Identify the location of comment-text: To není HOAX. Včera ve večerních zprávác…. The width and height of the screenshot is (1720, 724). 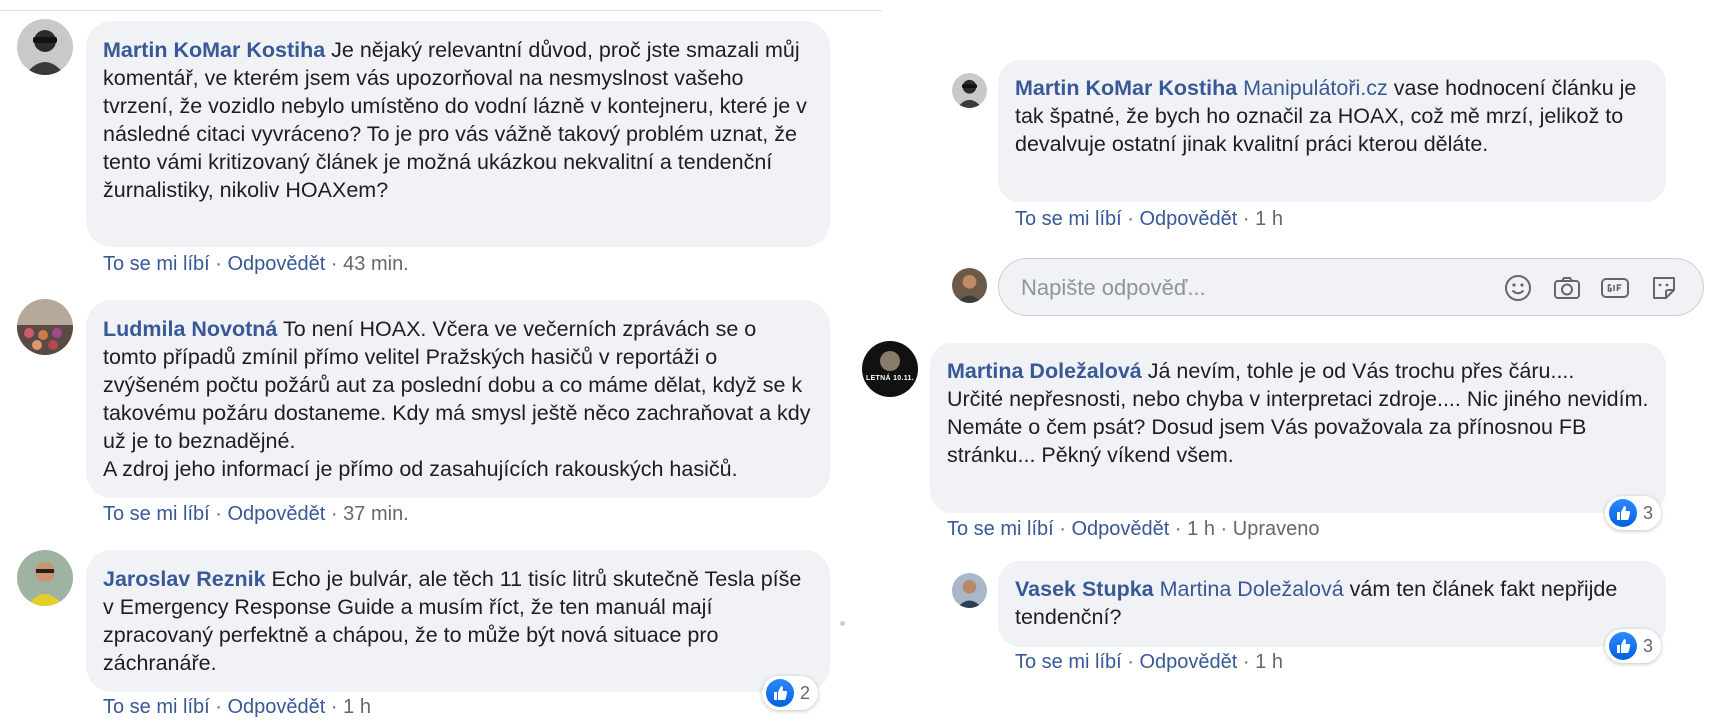
(457, 399).